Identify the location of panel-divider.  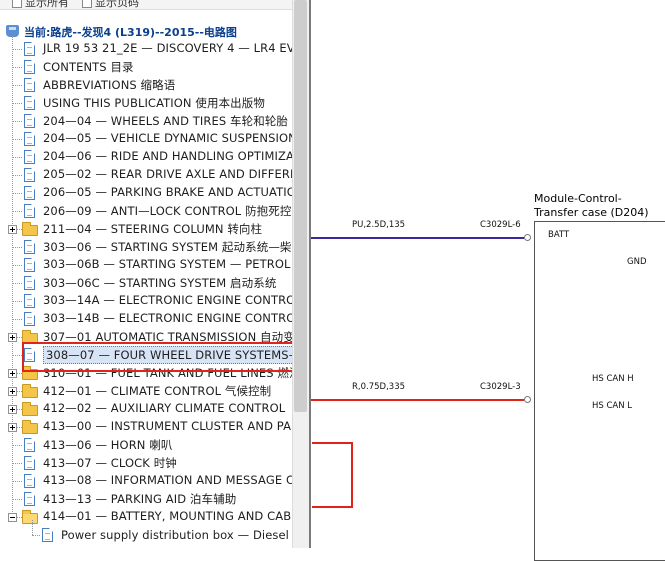
(310, 274).